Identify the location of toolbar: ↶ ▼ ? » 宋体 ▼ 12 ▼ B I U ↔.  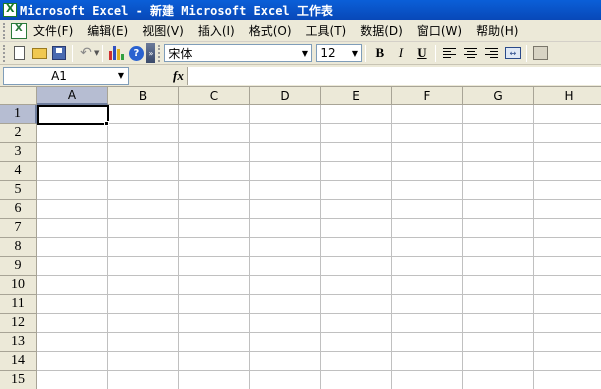
(300, 53).